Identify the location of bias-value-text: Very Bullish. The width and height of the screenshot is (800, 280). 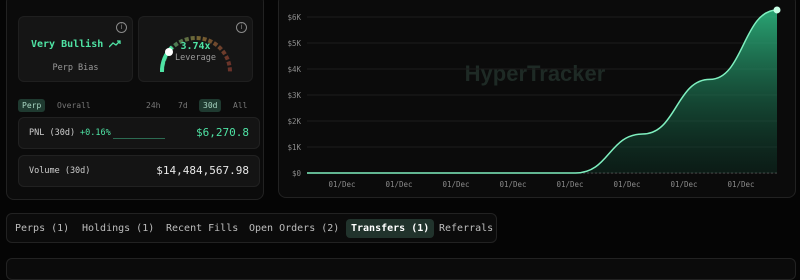
(67, 44).